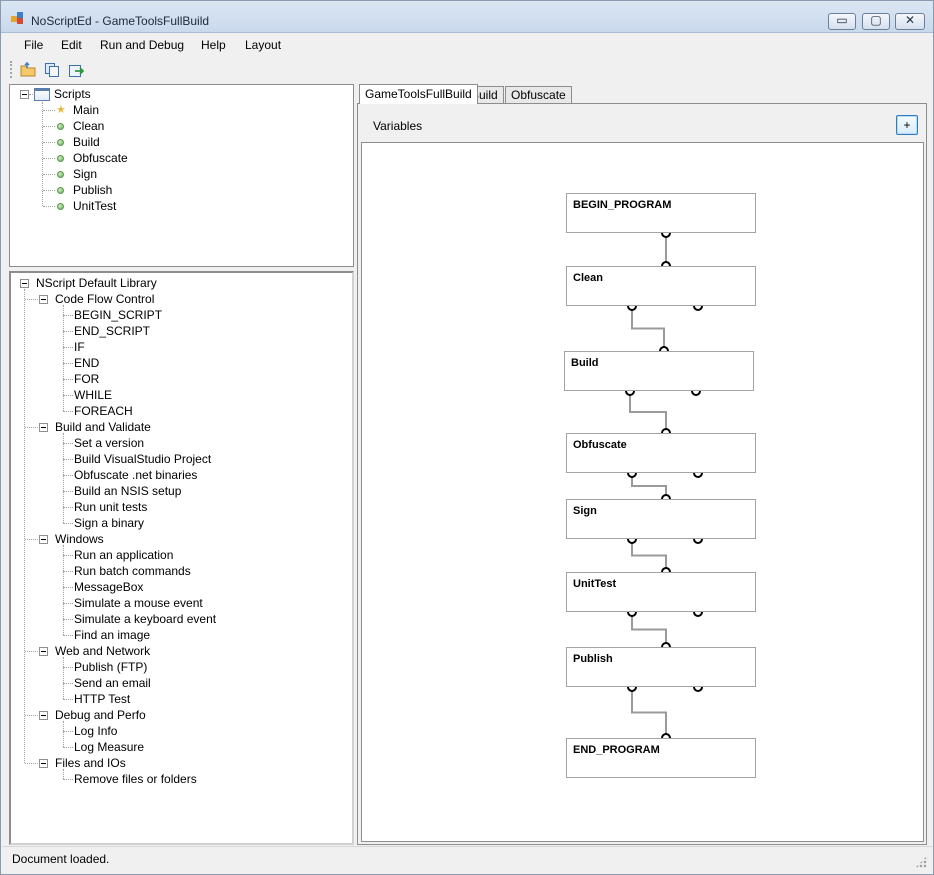 This screenshot has height=875, width=934. I want to click on library-root-label: NScript Default Library, so click(96, 283).